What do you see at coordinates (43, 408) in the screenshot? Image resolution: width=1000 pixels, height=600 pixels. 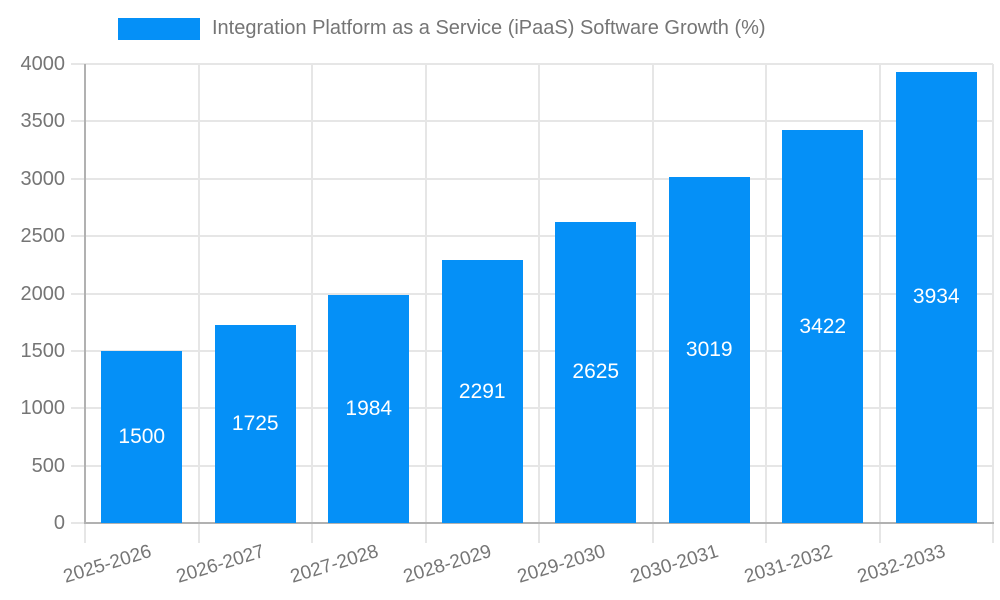 I see `y-axis-tick-label: 1000` at bounding box center [43, 408].